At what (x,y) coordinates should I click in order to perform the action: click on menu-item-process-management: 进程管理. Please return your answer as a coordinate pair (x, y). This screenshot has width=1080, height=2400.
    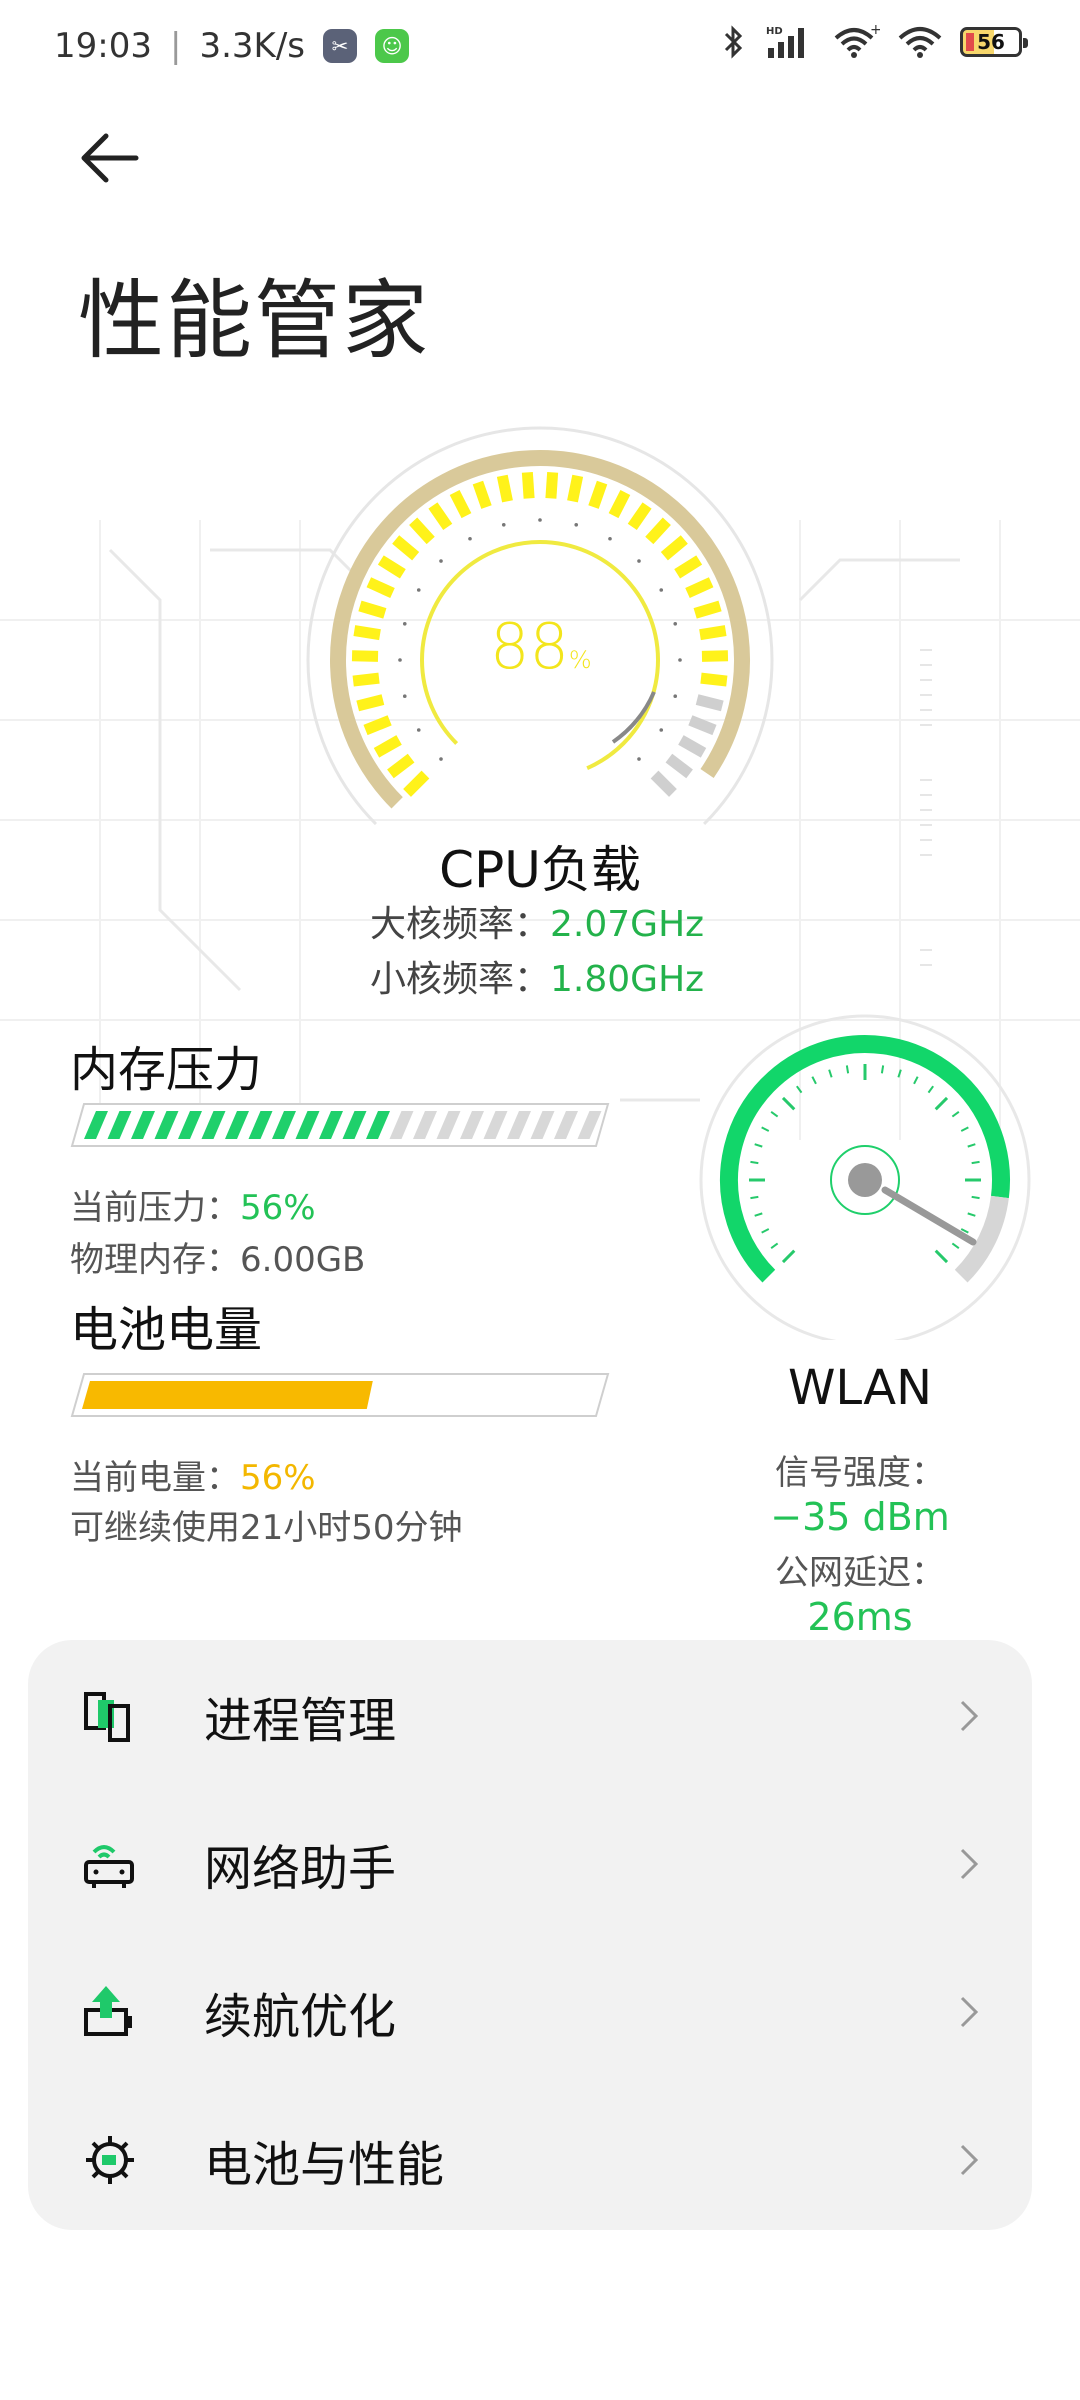
    Looking at the image, I should click on (530, 1716).